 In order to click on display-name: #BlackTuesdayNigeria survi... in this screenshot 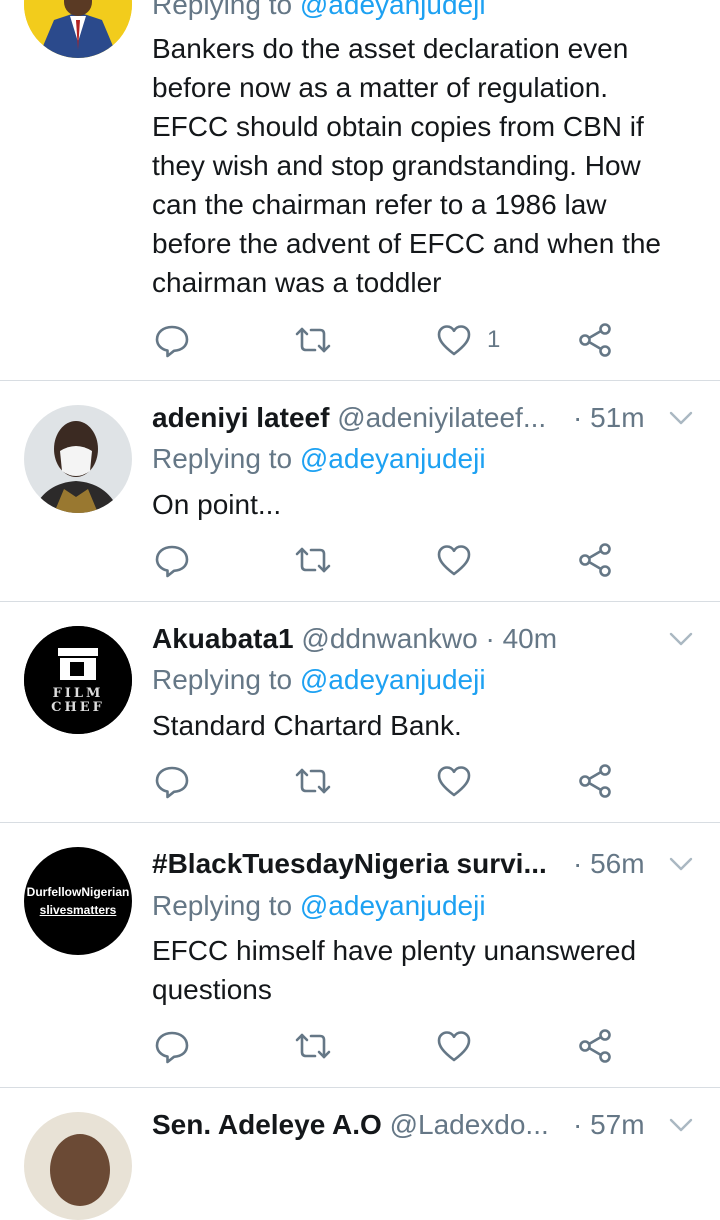, I will do `click(349, 863)`.